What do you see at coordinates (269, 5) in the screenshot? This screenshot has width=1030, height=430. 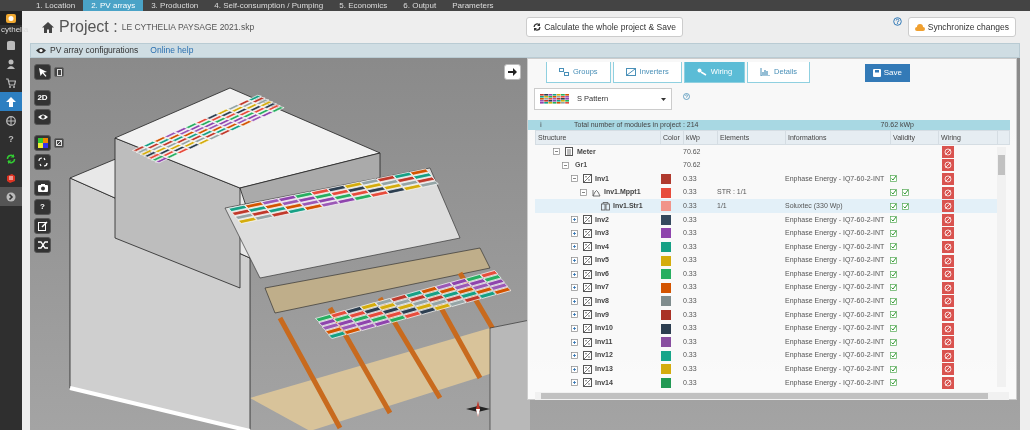 I see `nav-tab: 4. Self-consumption / Pumping` at bounding box center [269, 5].